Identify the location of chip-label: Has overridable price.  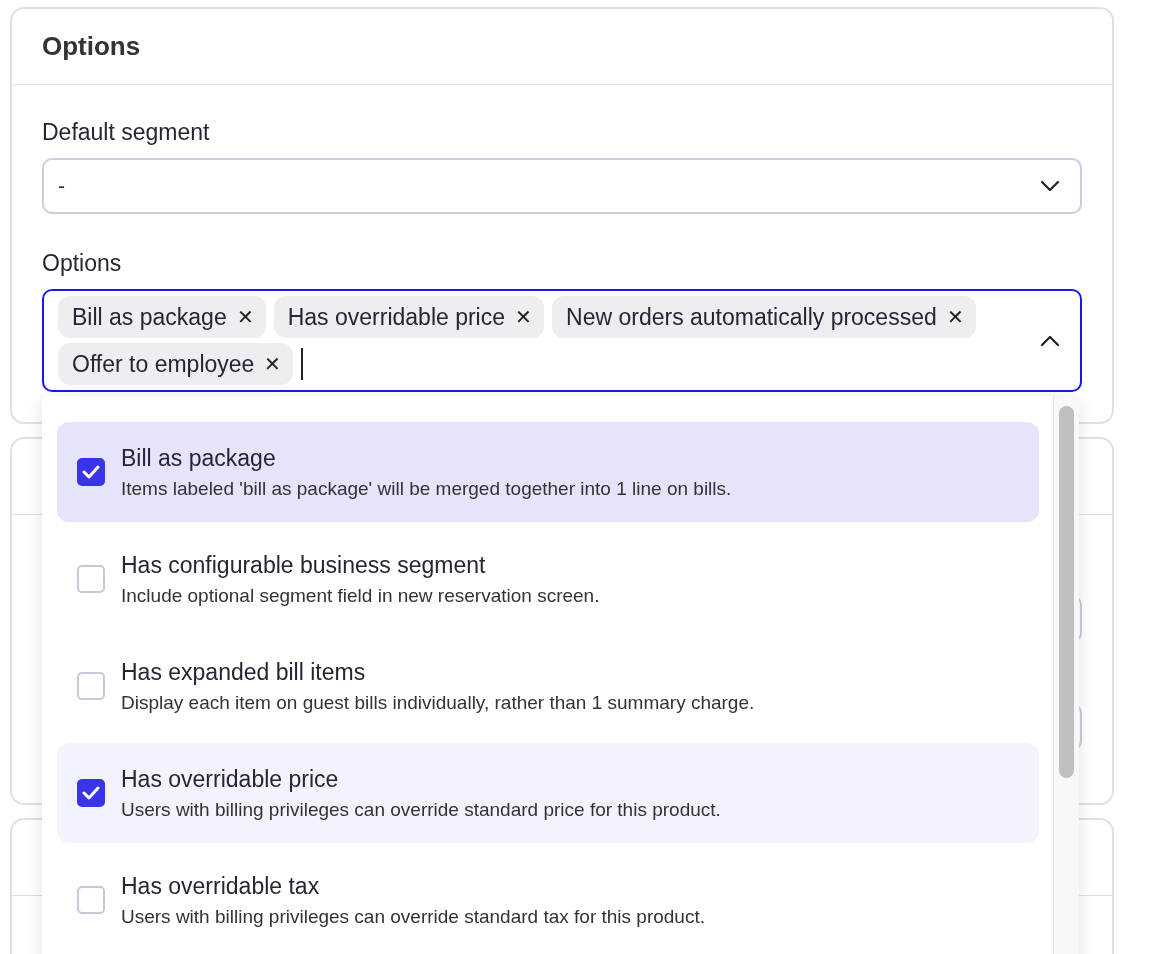
(396, 317).